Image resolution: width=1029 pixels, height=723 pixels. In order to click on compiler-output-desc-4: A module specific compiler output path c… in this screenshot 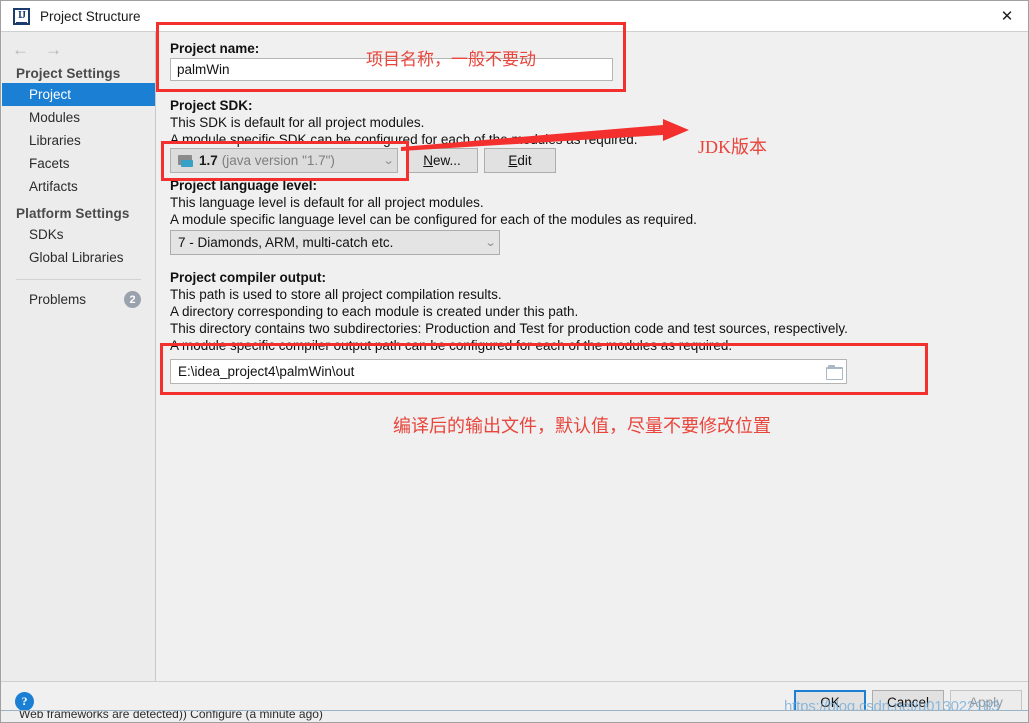, I will do `click(451, 345)`.